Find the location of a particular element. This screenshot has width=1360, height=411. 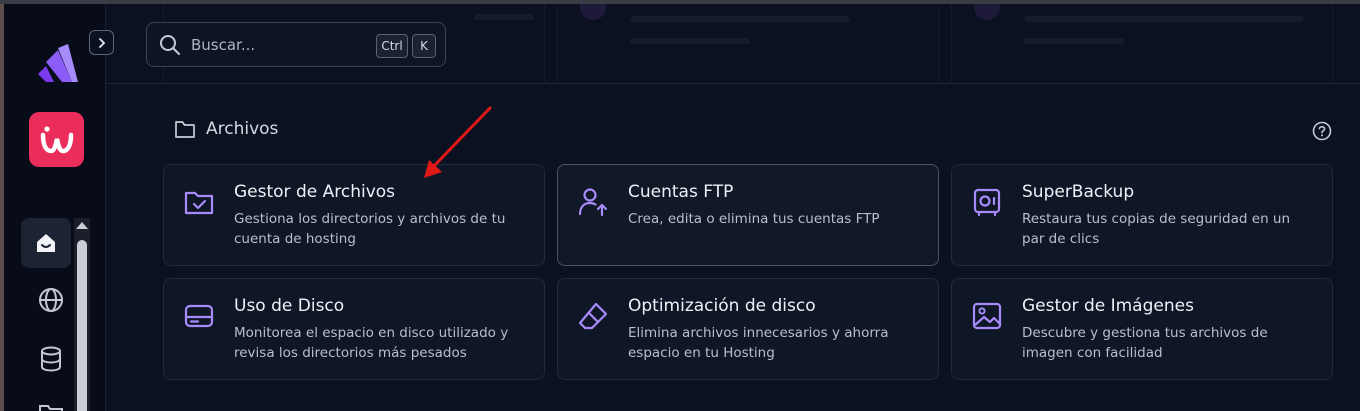

kbd-k: K is located at coordinates (424, 46).